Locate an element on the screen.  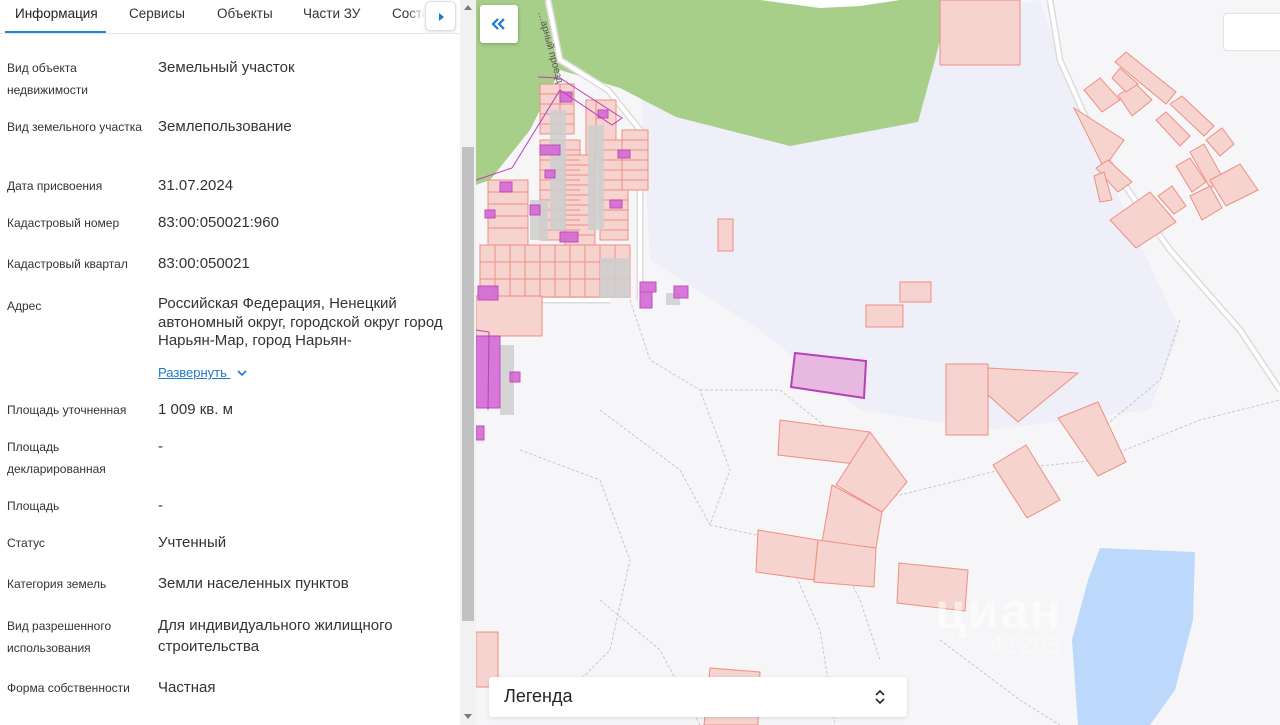
info-value: Землепользование is located at coordinates (225, 126).